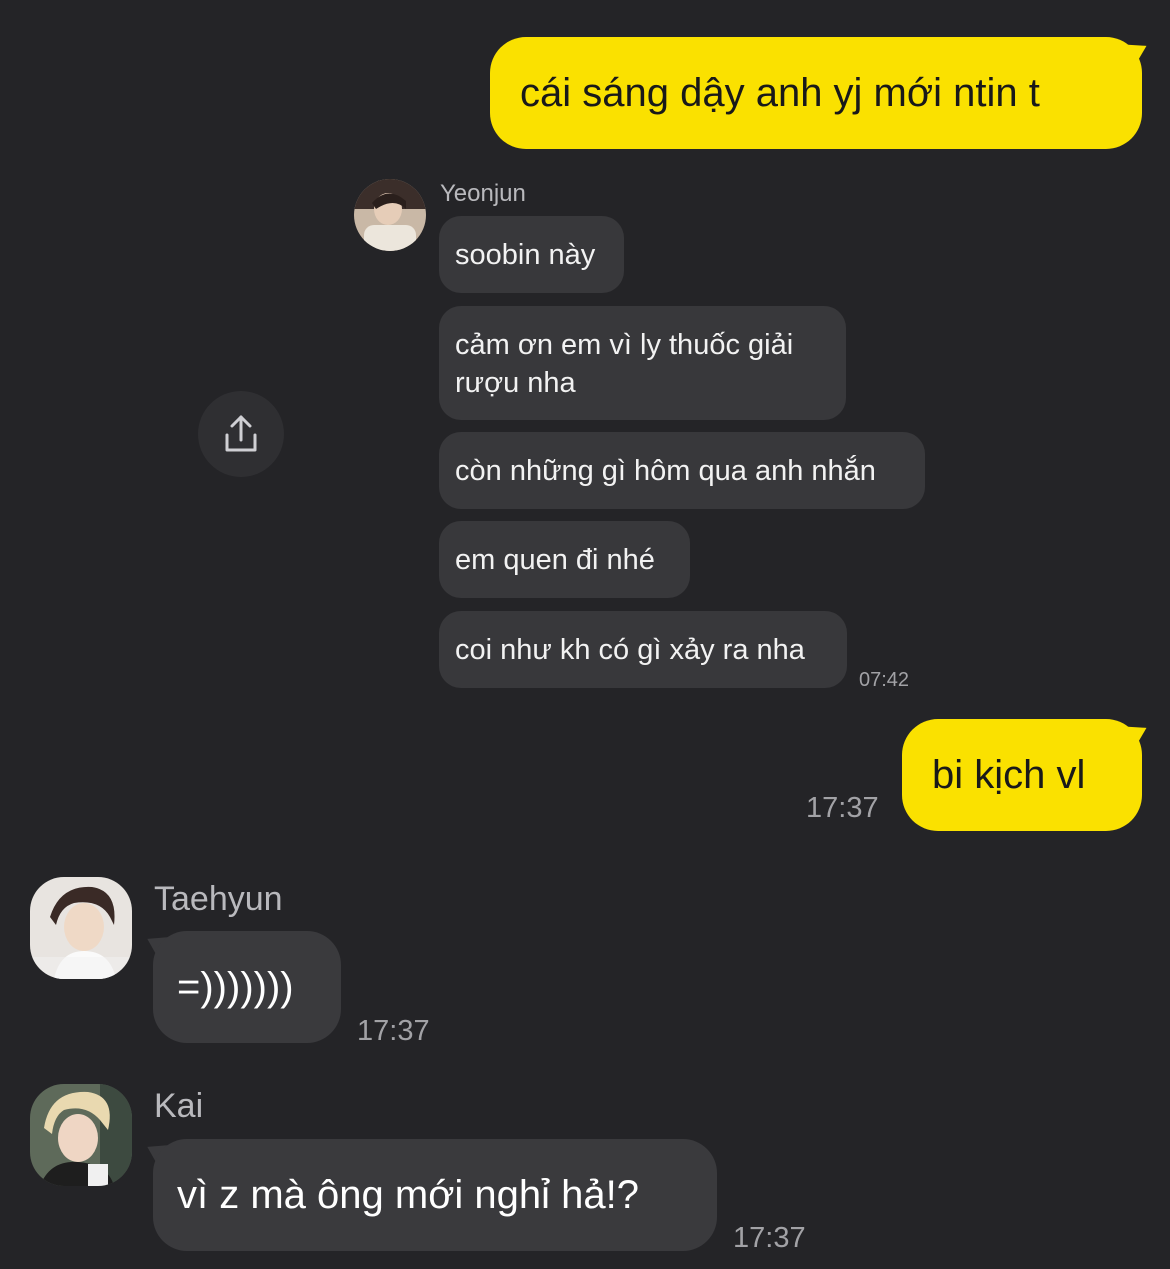 The height and width of the screenshot is (1269, 1170). I want to click on kai-message-bubble: vì z mà ông mới nghỉ hả!?, so click(435, 1195).